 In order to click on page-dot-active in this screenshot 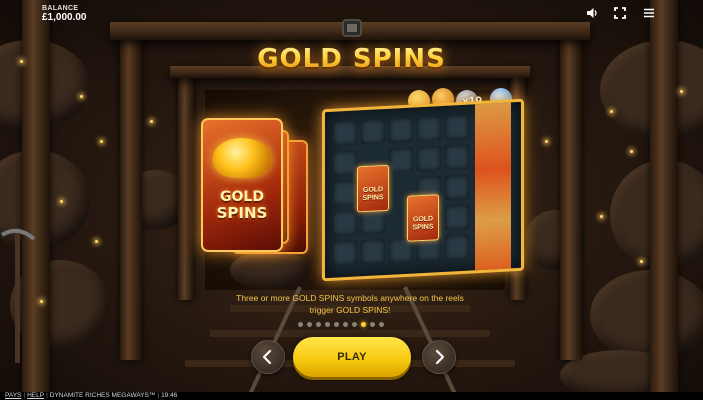, I will do `click(363, 324)`.